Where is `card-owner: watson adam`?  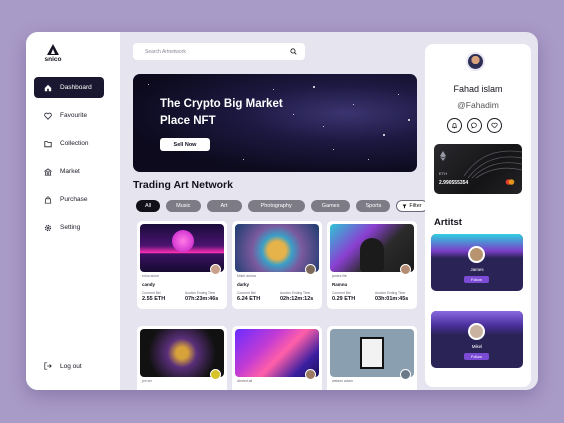 card-owner: watson adam is located at coordinates (342, 381).